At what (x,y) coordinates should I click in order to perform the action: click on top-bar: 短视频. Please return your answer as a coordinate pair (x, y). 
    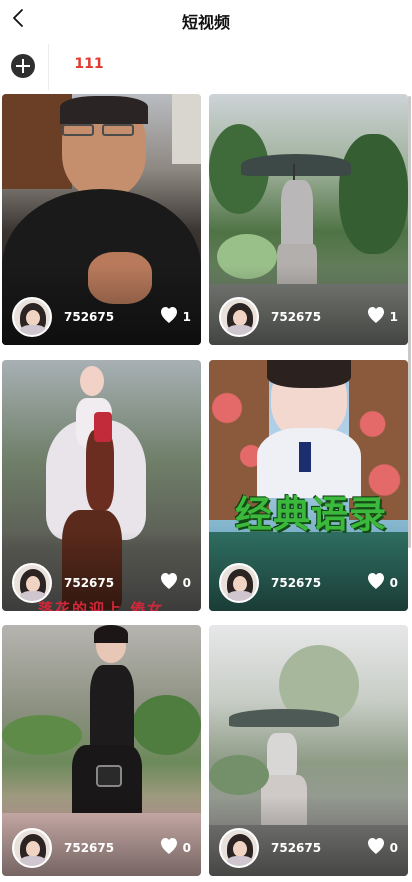
    Looking at the image, I should click on (206, 20).